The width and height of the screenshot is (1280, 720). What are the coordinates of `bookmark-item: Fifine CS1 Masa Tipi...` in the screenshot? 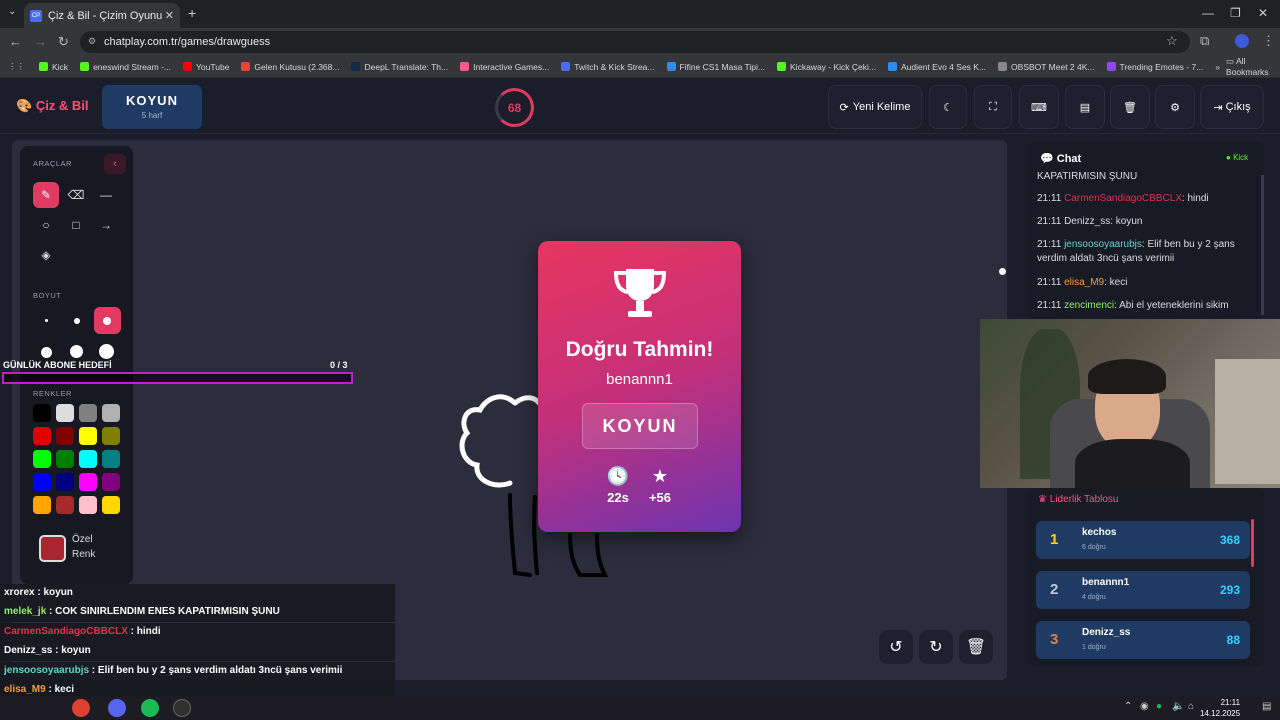 It's located at (715, 67).